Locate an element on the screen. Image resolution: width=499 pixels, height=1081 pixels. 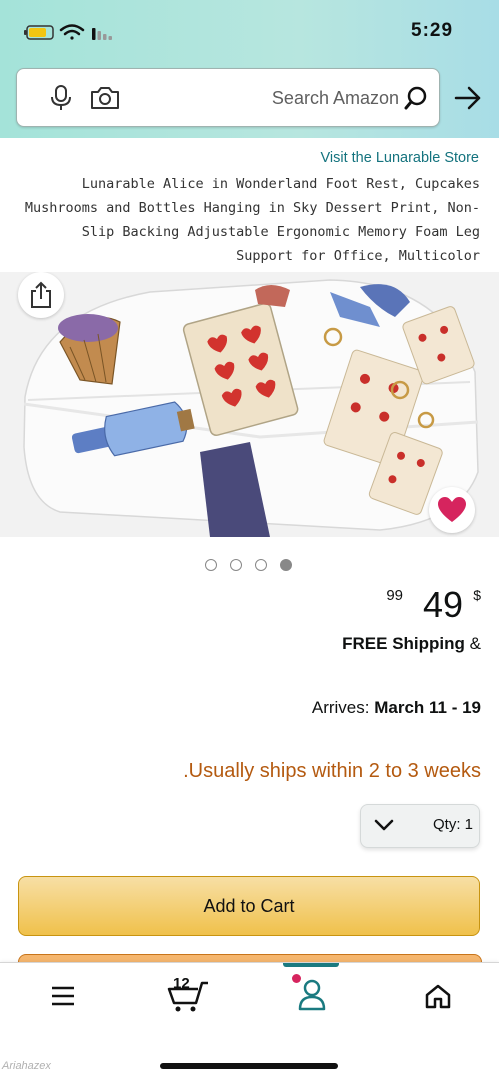
free-shipping: FREE Shipping is located at coordinates (403, 643).